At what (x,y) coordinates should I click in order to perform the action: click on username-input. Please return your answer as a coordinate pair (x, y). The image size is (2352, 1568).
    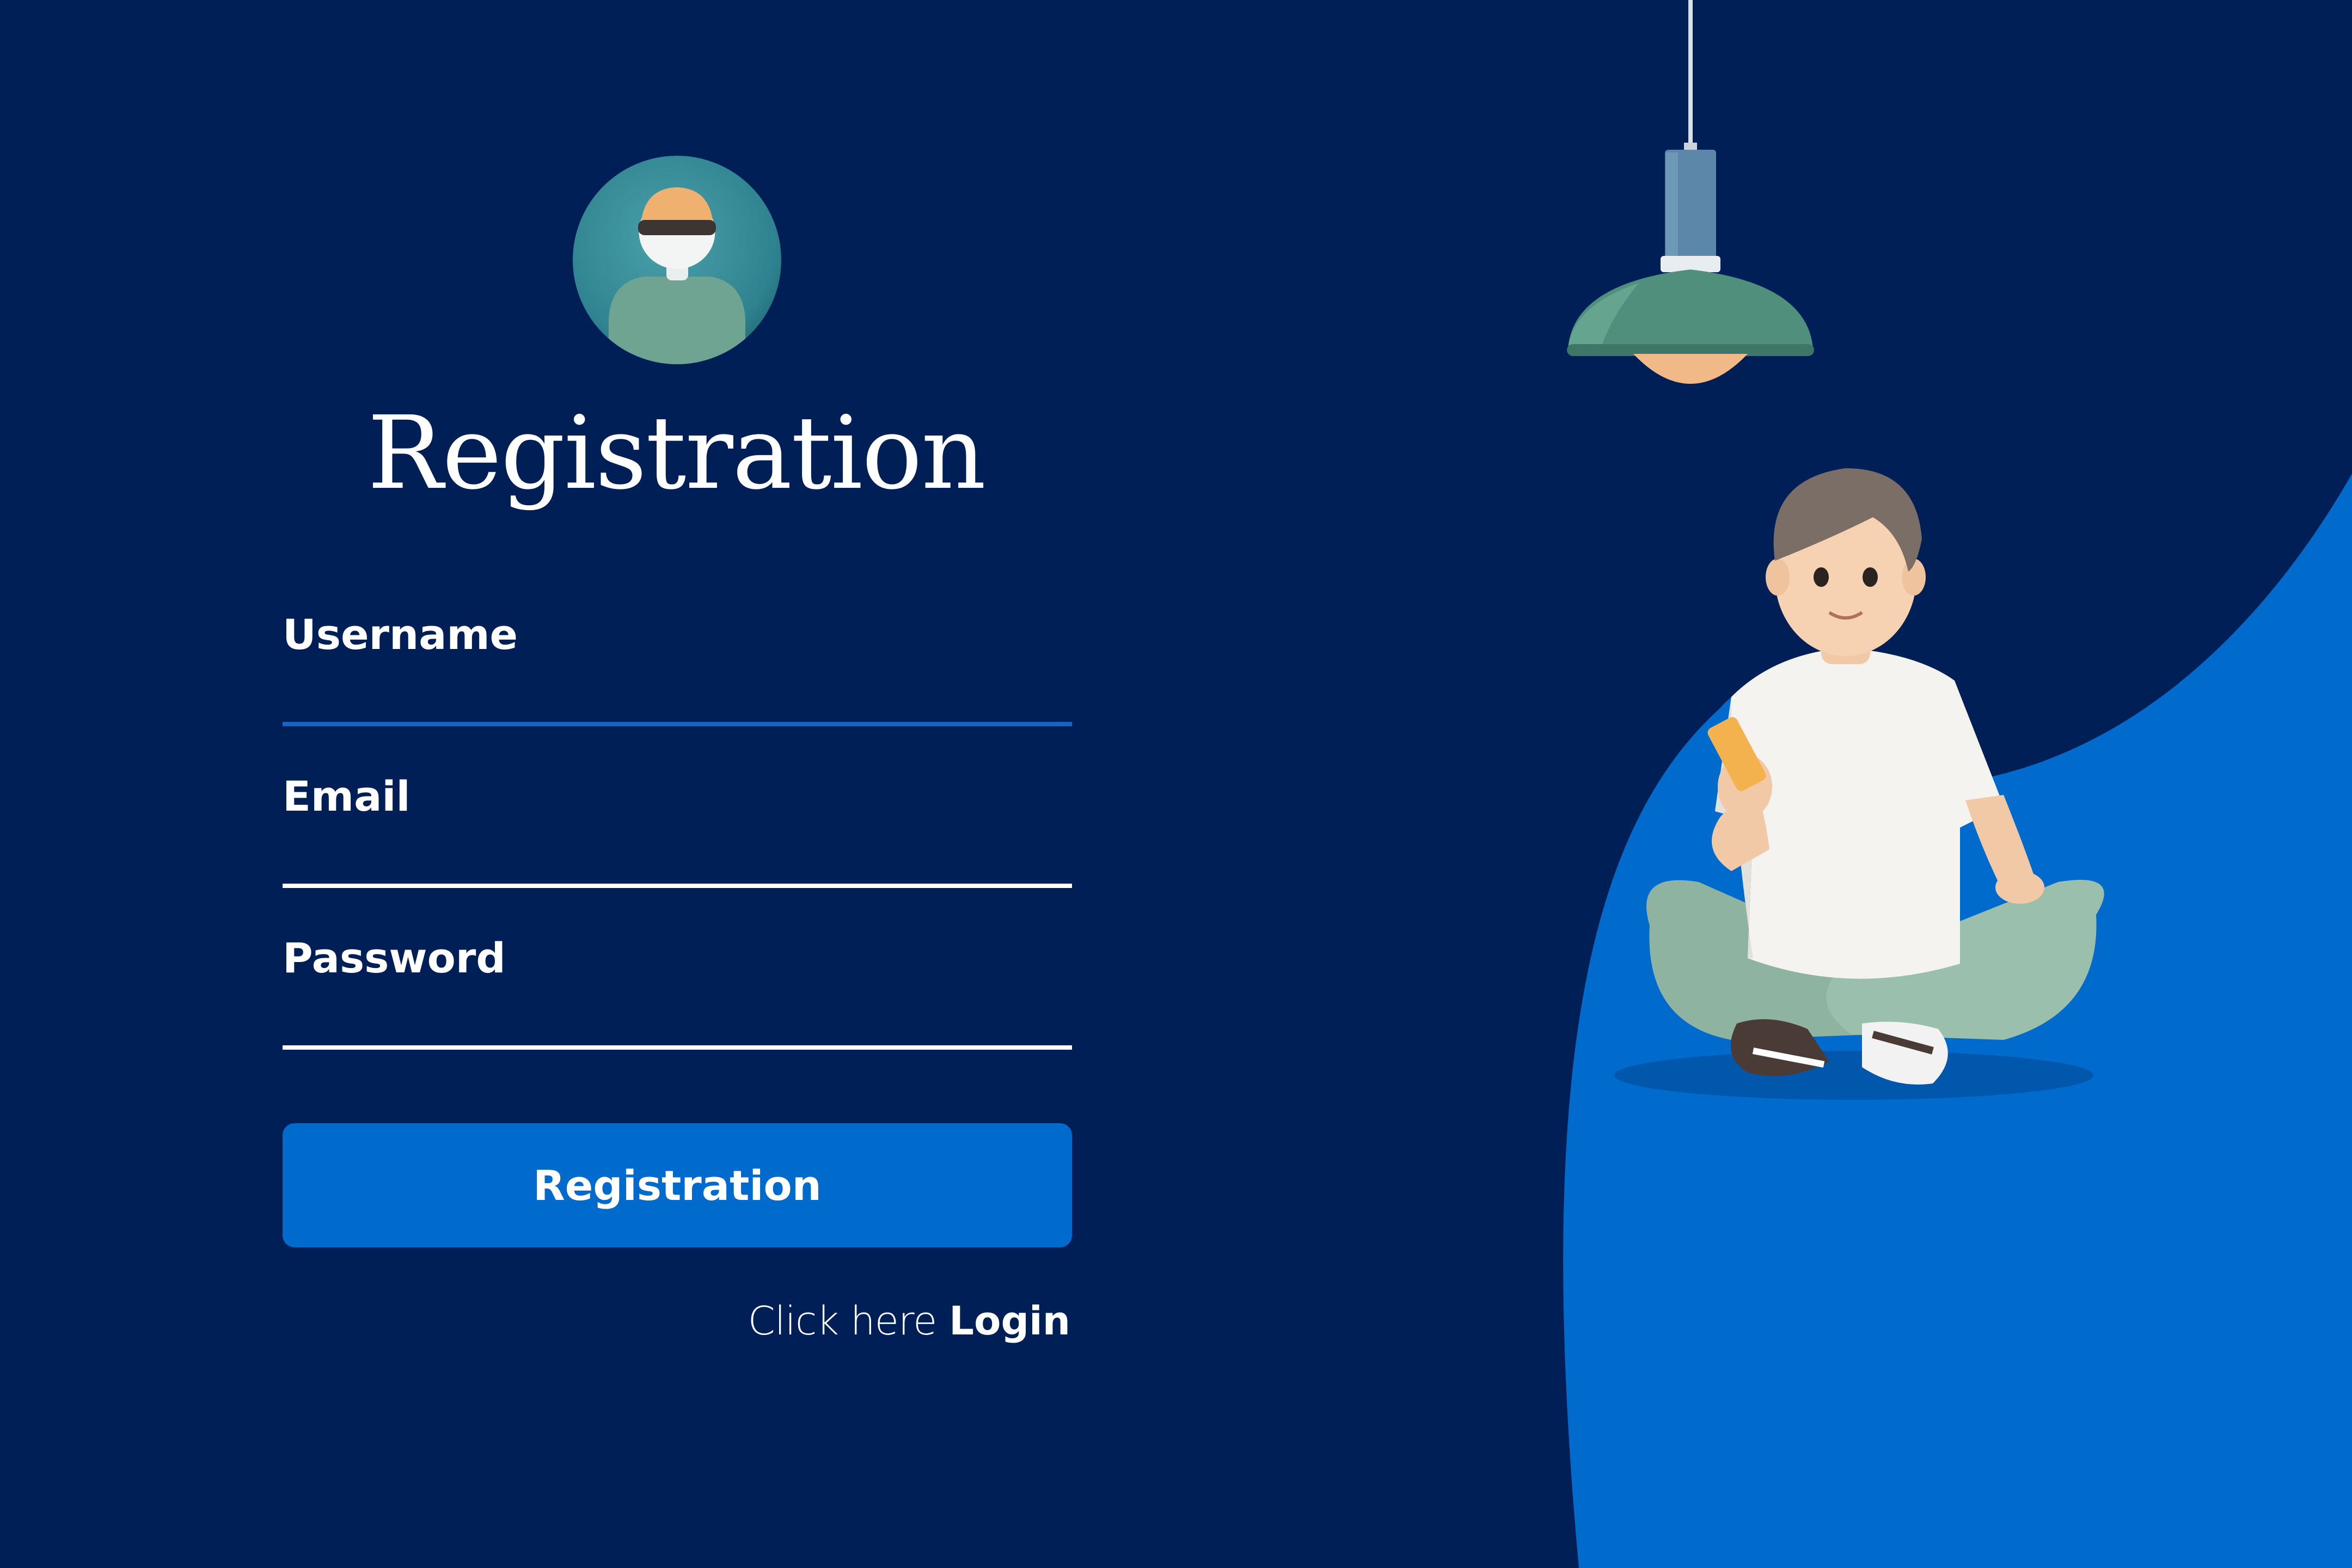
    Looking at the image, I should click on (677, 690).